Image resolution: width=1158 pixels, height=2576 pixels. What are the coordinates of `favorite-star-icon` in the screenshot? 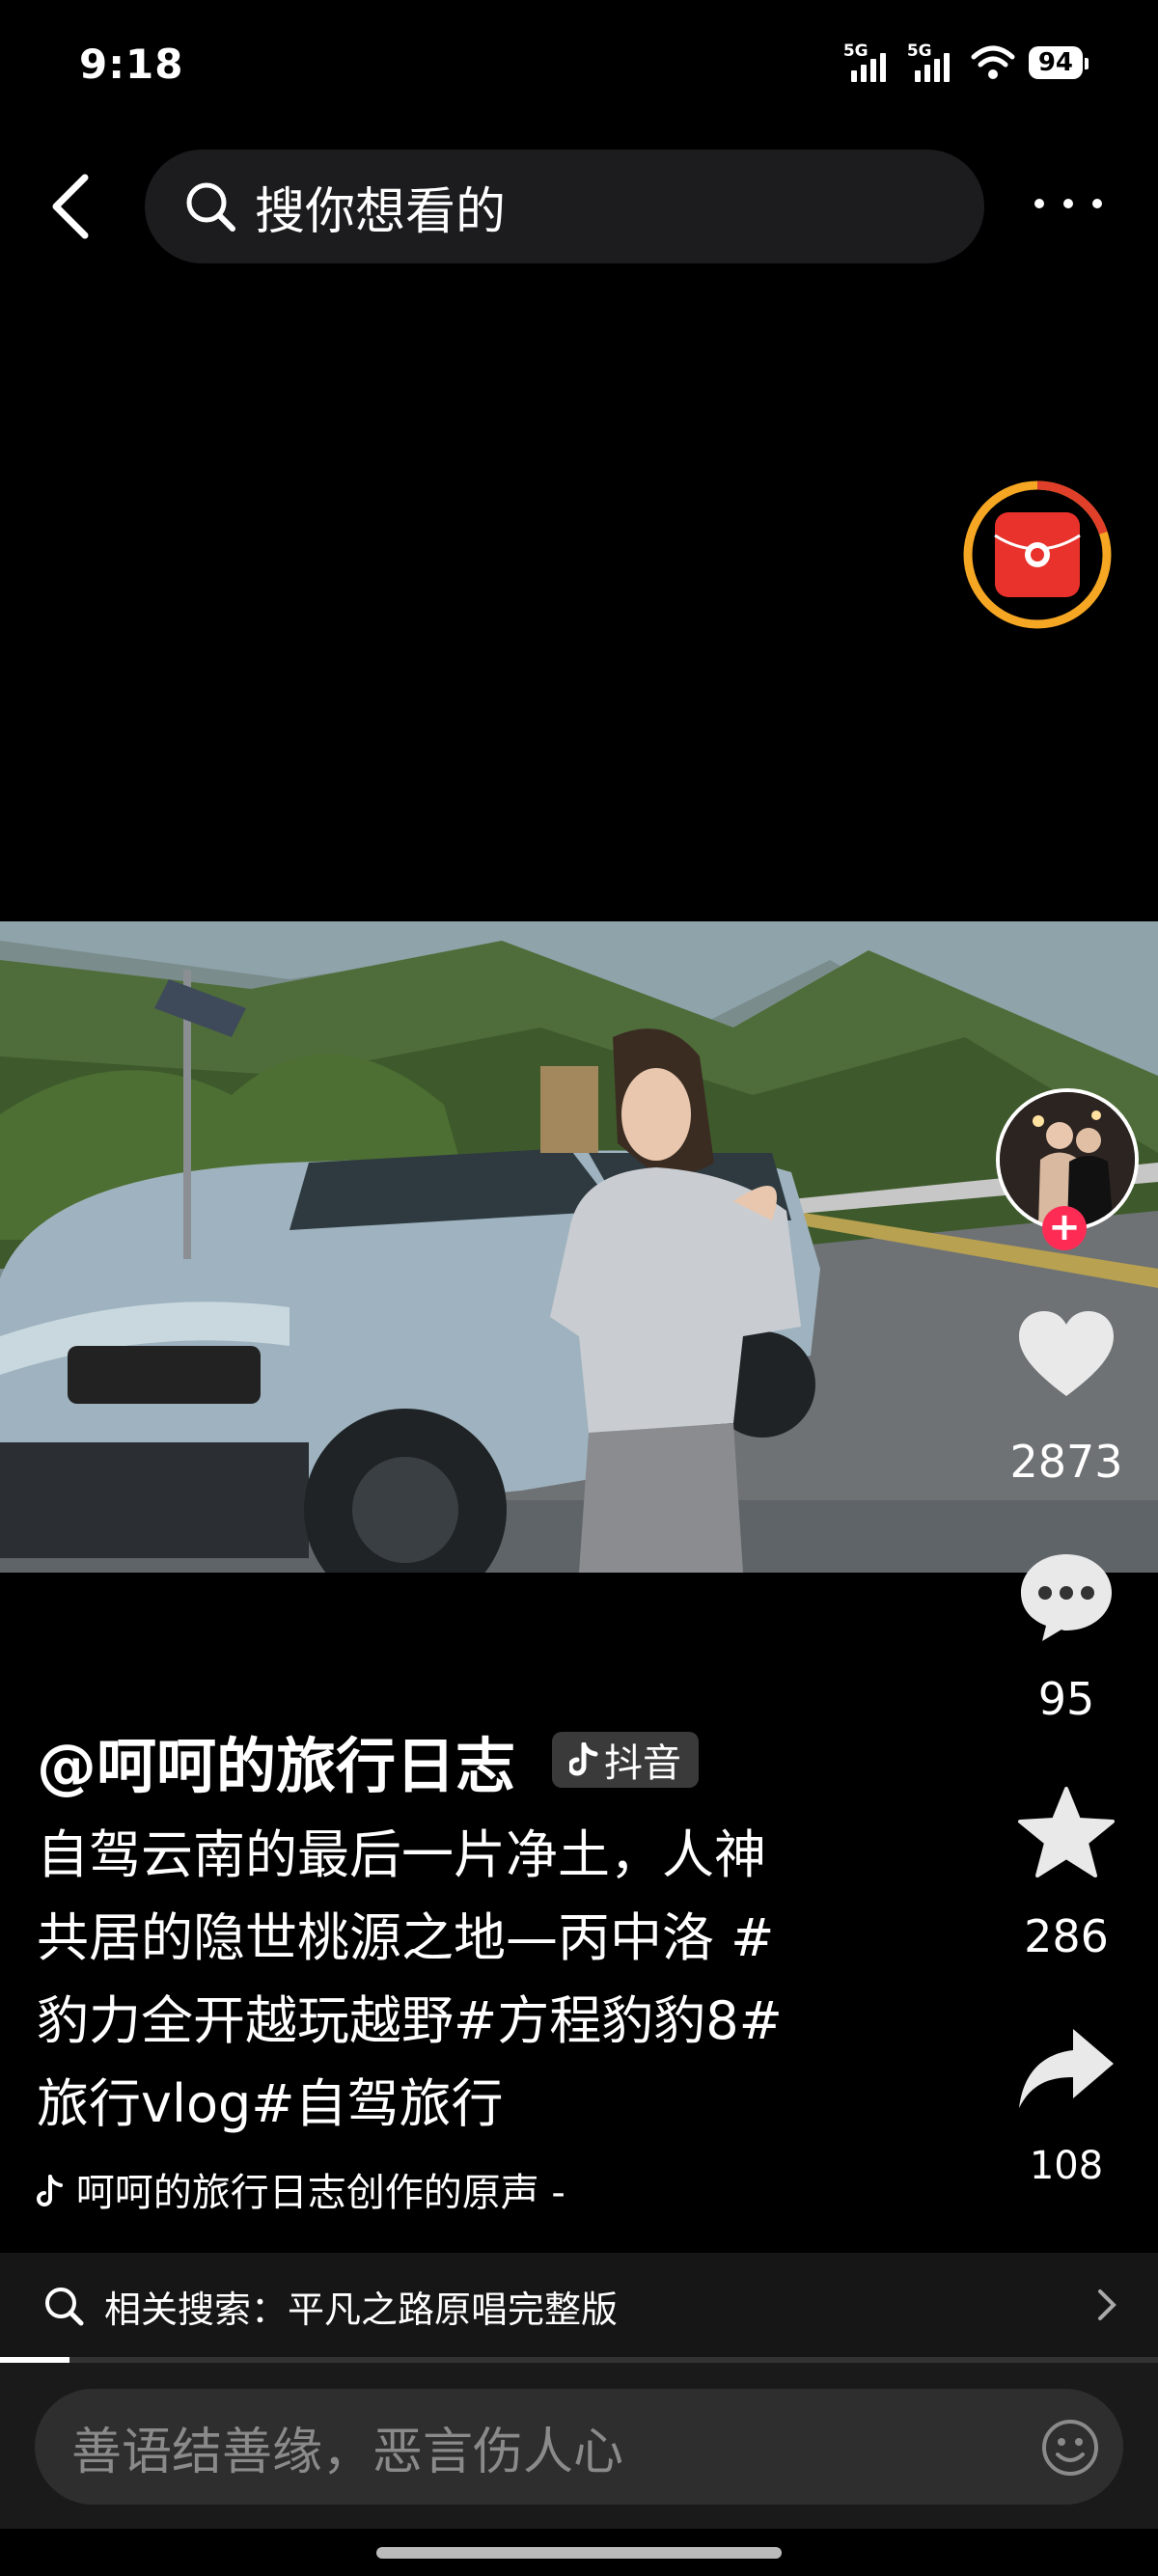 It's located at (1066, 1833).